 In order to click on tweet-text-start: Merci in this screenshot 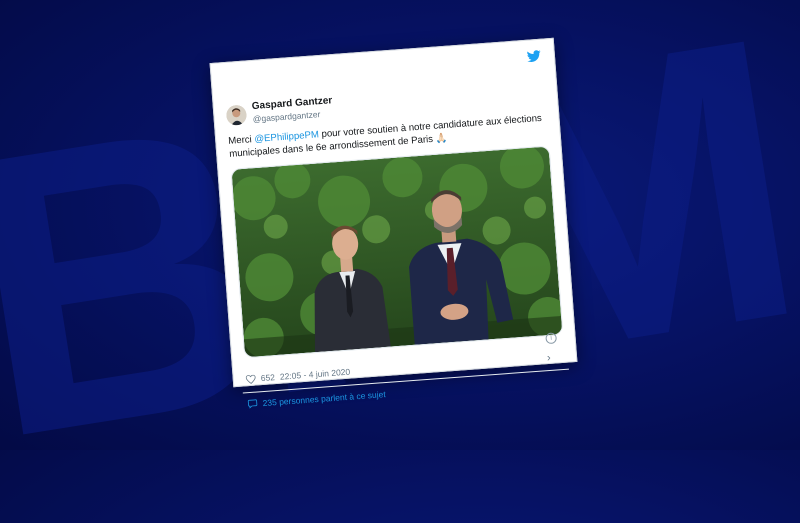, I will do `click(241, 140)`.